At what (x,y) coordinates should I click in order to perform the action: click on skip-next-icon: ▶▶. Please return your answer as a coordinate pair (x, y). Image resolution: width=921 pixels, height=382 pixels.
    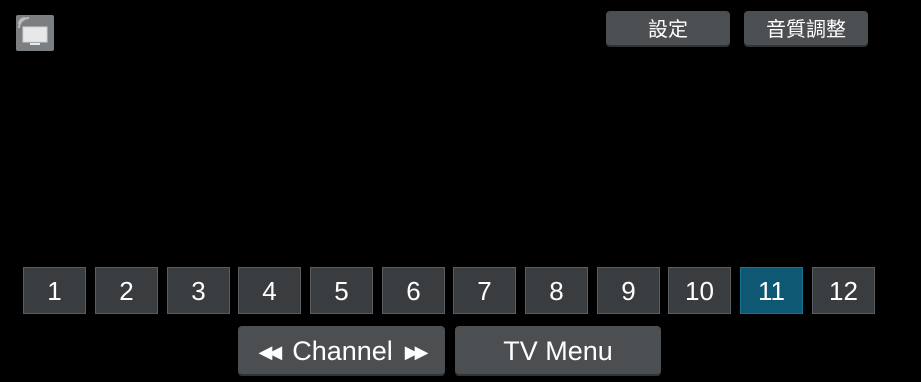
    Looking at the image, I should click on (416, 352).